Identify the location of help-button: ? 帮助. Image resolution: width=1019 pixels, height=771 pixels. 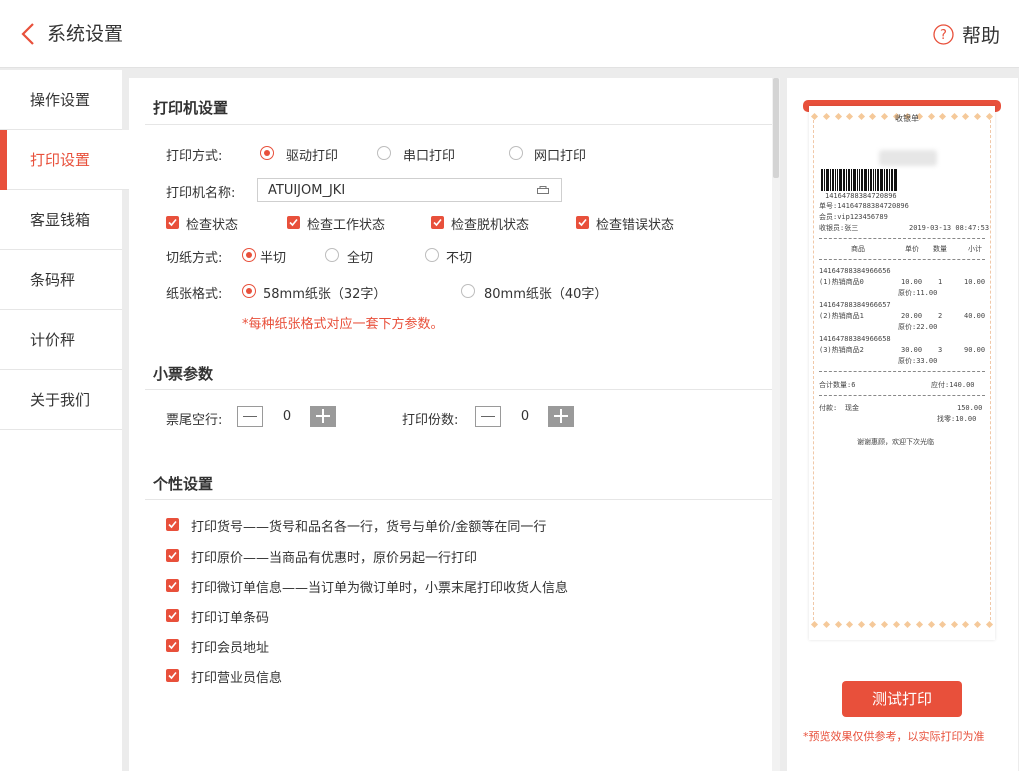
(966, 34).